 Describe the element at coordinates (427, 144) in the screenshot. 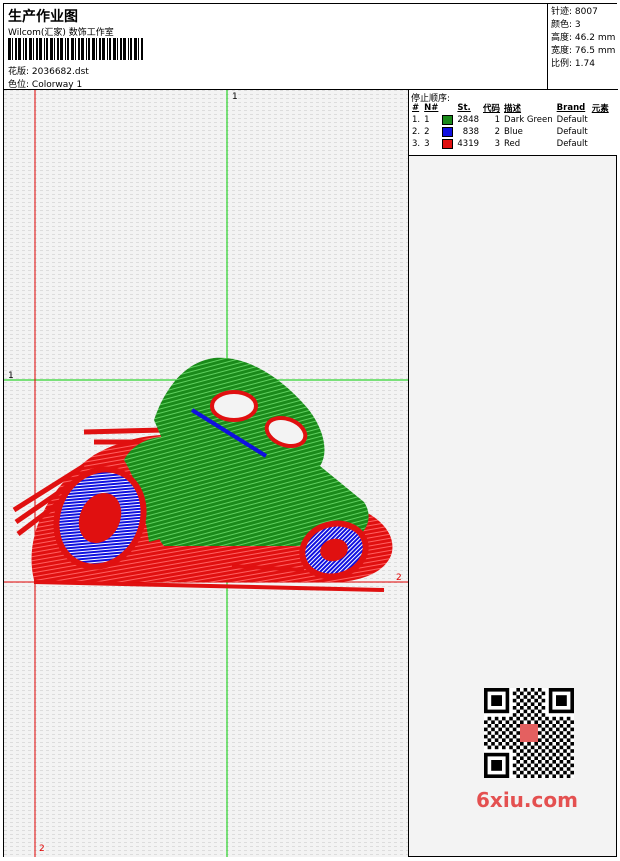

I see `row-needle: 3` at that location.